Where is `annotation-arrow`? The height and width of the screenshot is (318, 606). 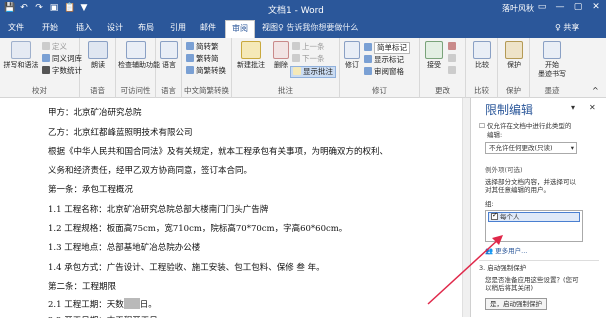 annotation-arrow is located at coordinates (465, 270).